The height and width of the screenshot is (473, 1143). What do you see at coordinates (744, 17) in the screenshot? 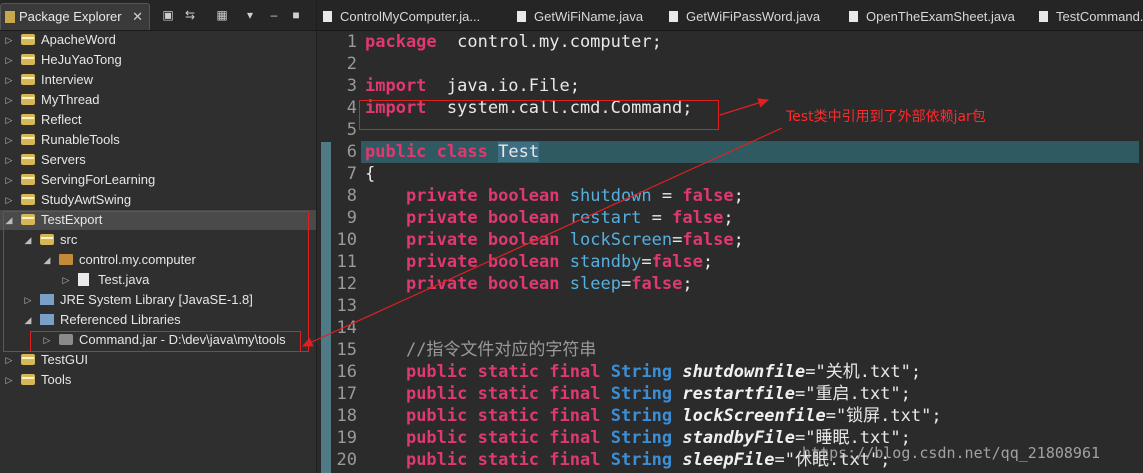
I see `editor-tab: GetWiFiPassWord.java` at bounding box center [744, 17].